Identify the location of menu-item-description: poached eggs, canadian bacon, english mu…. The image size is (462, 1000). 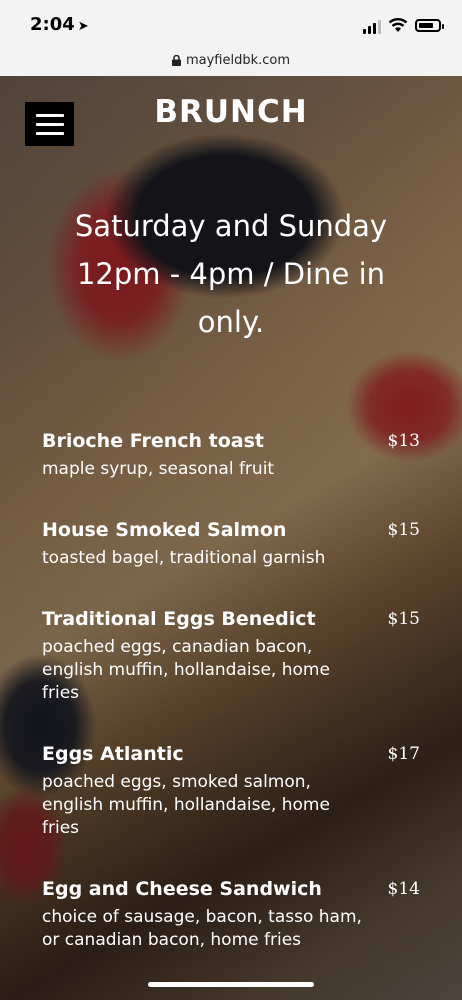
(186, 670).